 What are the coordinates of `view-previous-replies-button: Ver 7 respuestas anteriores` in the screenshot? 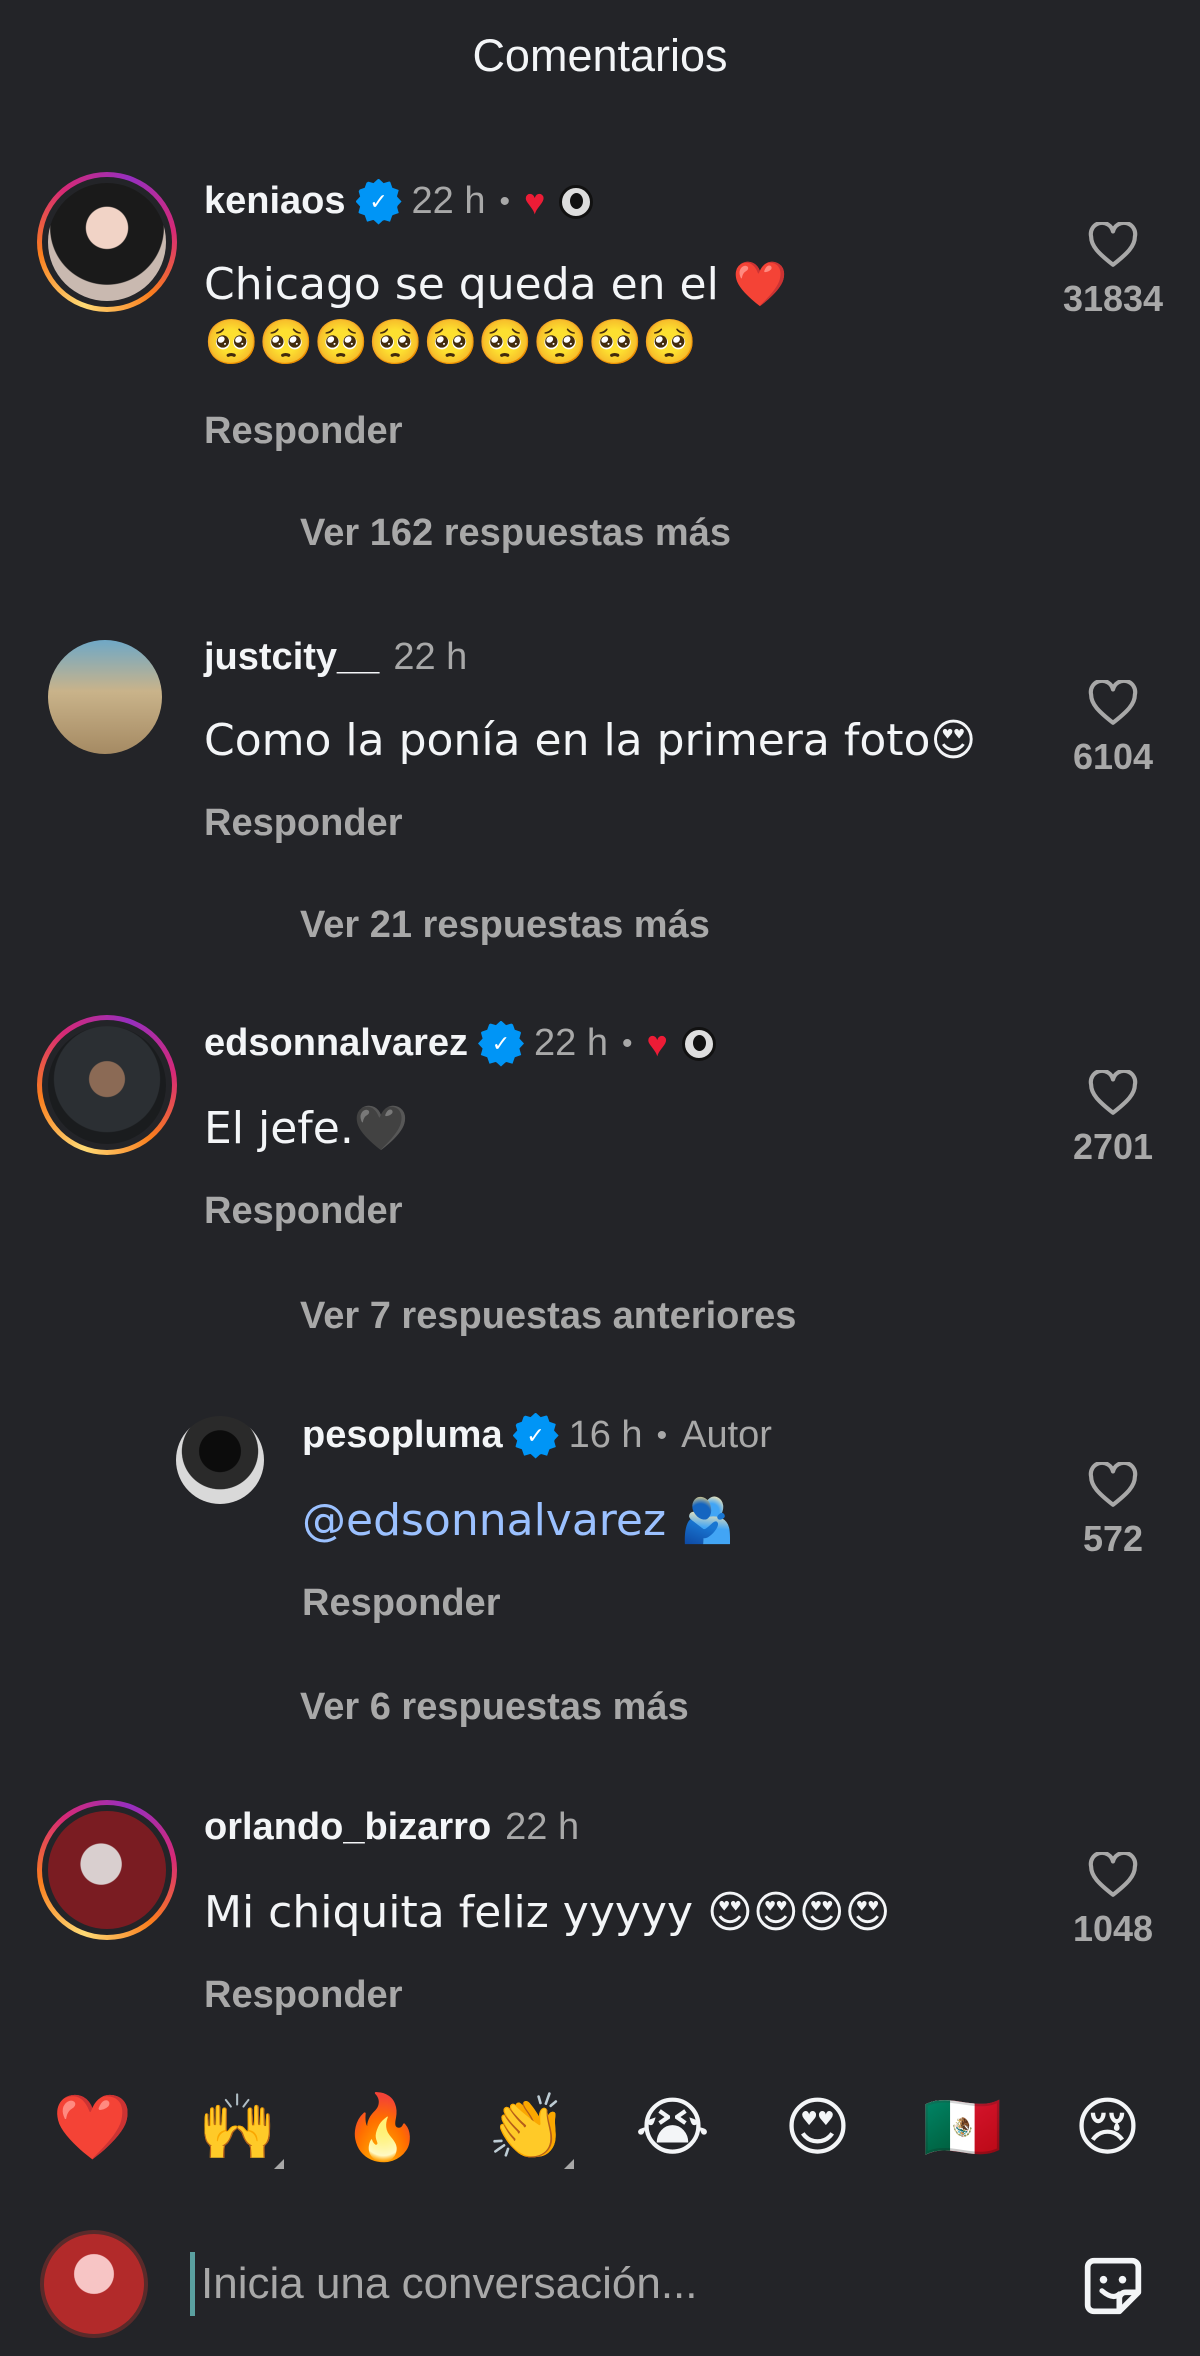 It's located at (548, 1316).